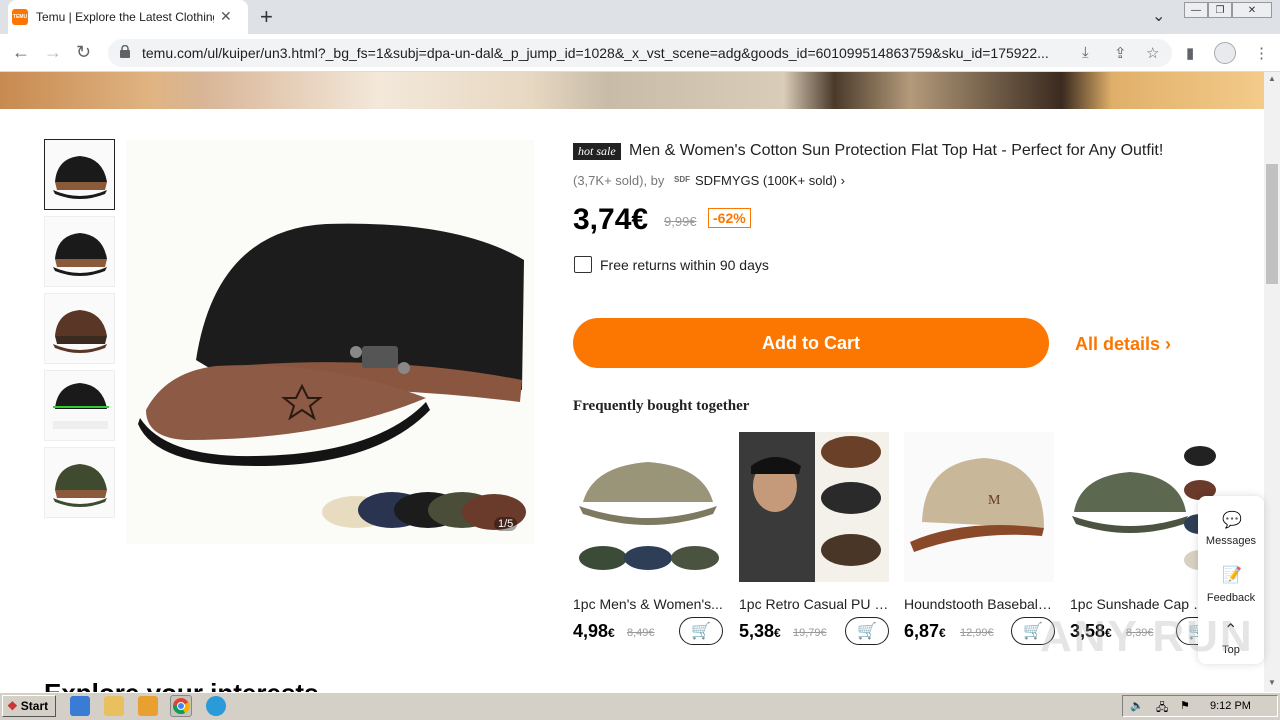  What do you see at coordinates (80, 706) in the screenshot?
I see `internet-explorer-icon` at bounding box center [80, 706].